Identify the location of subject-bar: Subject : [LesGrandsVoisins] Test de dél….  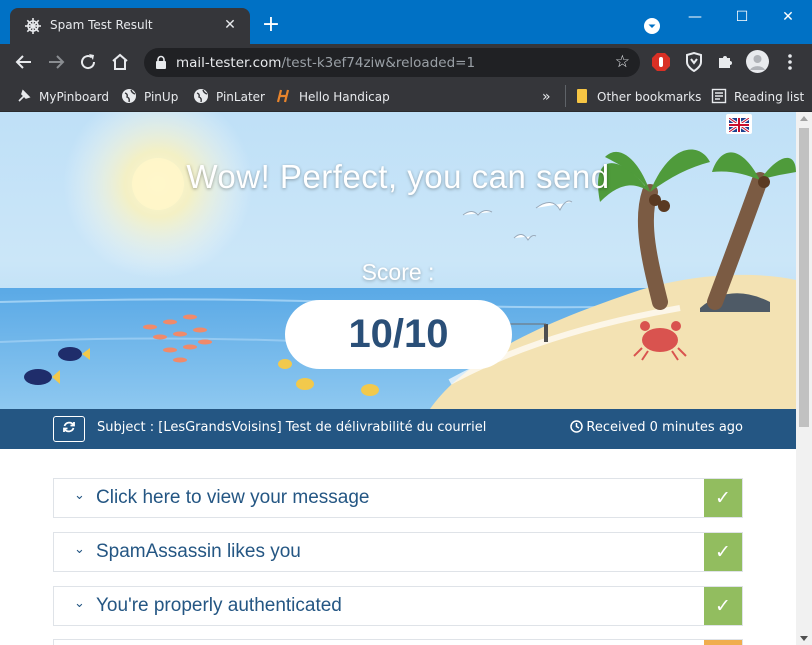
(398, 429).